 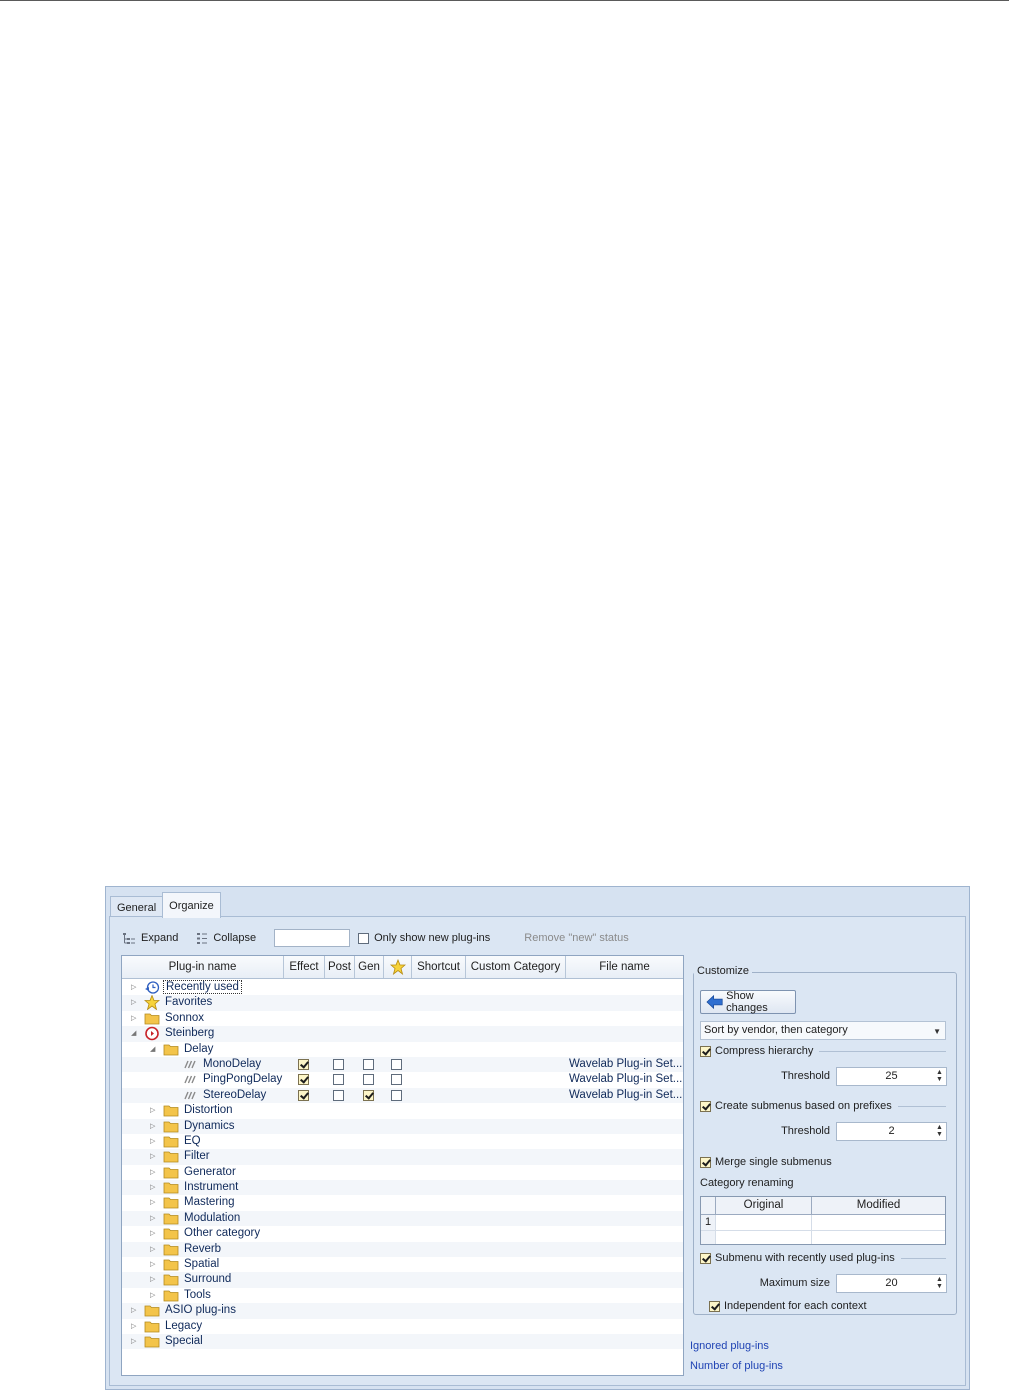 I want to click on column-favorite, so click(x=398, y=967).